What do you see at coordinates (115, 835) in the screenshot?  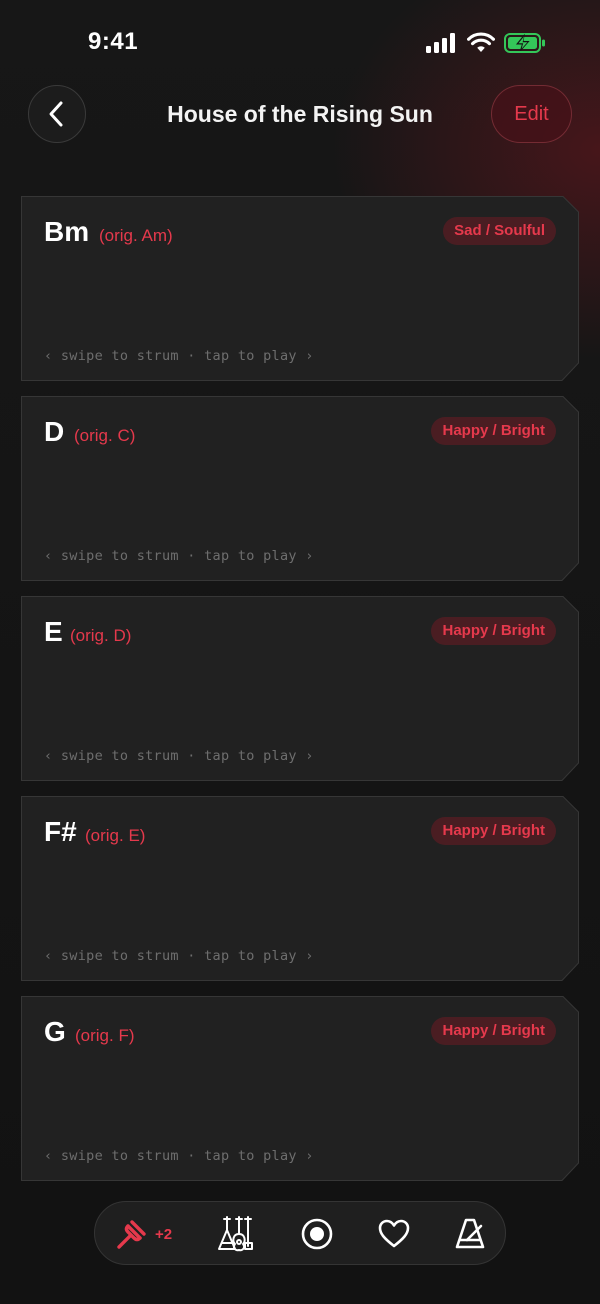 I see `original-chord-label: (orig. E)` at bounding box center [115, 835].